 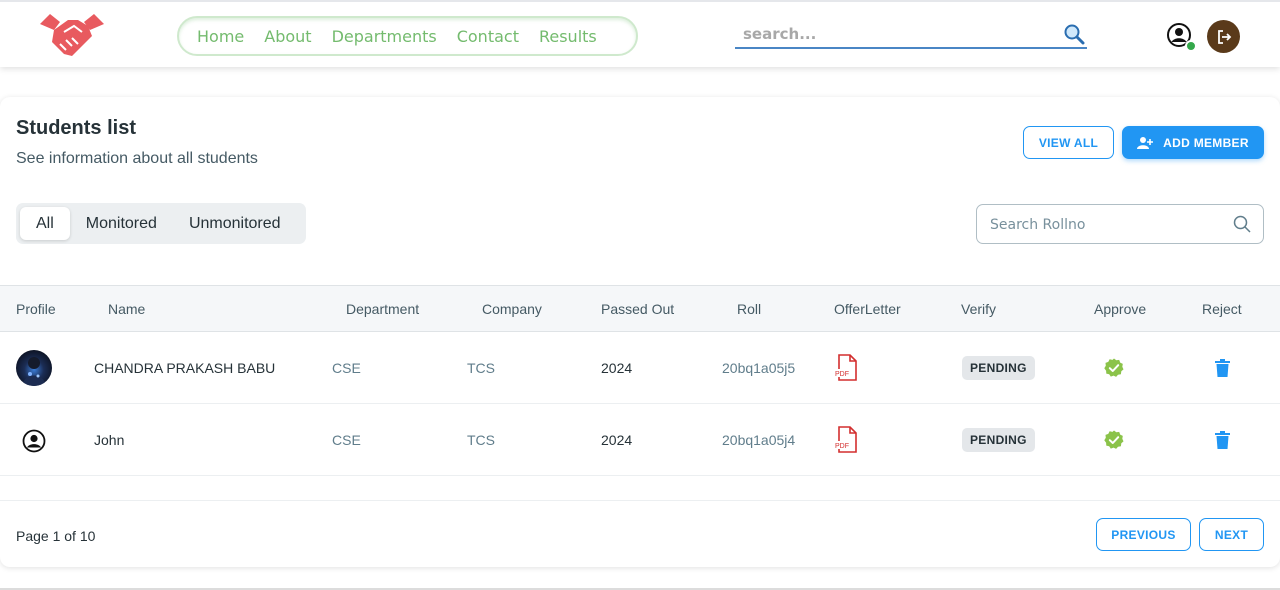 I want to click on header-search-bar, so click(x=911, y=35).